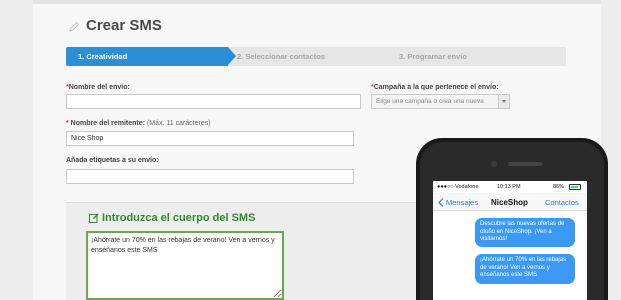 The width and height of the screenshot is (621, 300). Describe the element at coordinates (213, 101) in the screenshot. I see `nombre-envio-input` at that location.